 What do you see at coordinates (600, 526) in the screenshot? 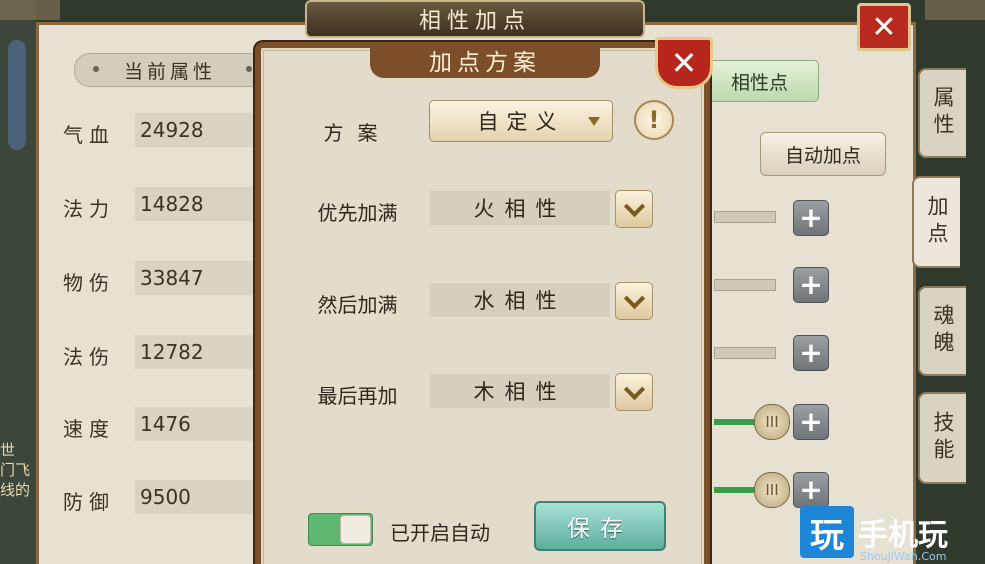
I see `save-button: 保存` at bounding box center [600, 526].